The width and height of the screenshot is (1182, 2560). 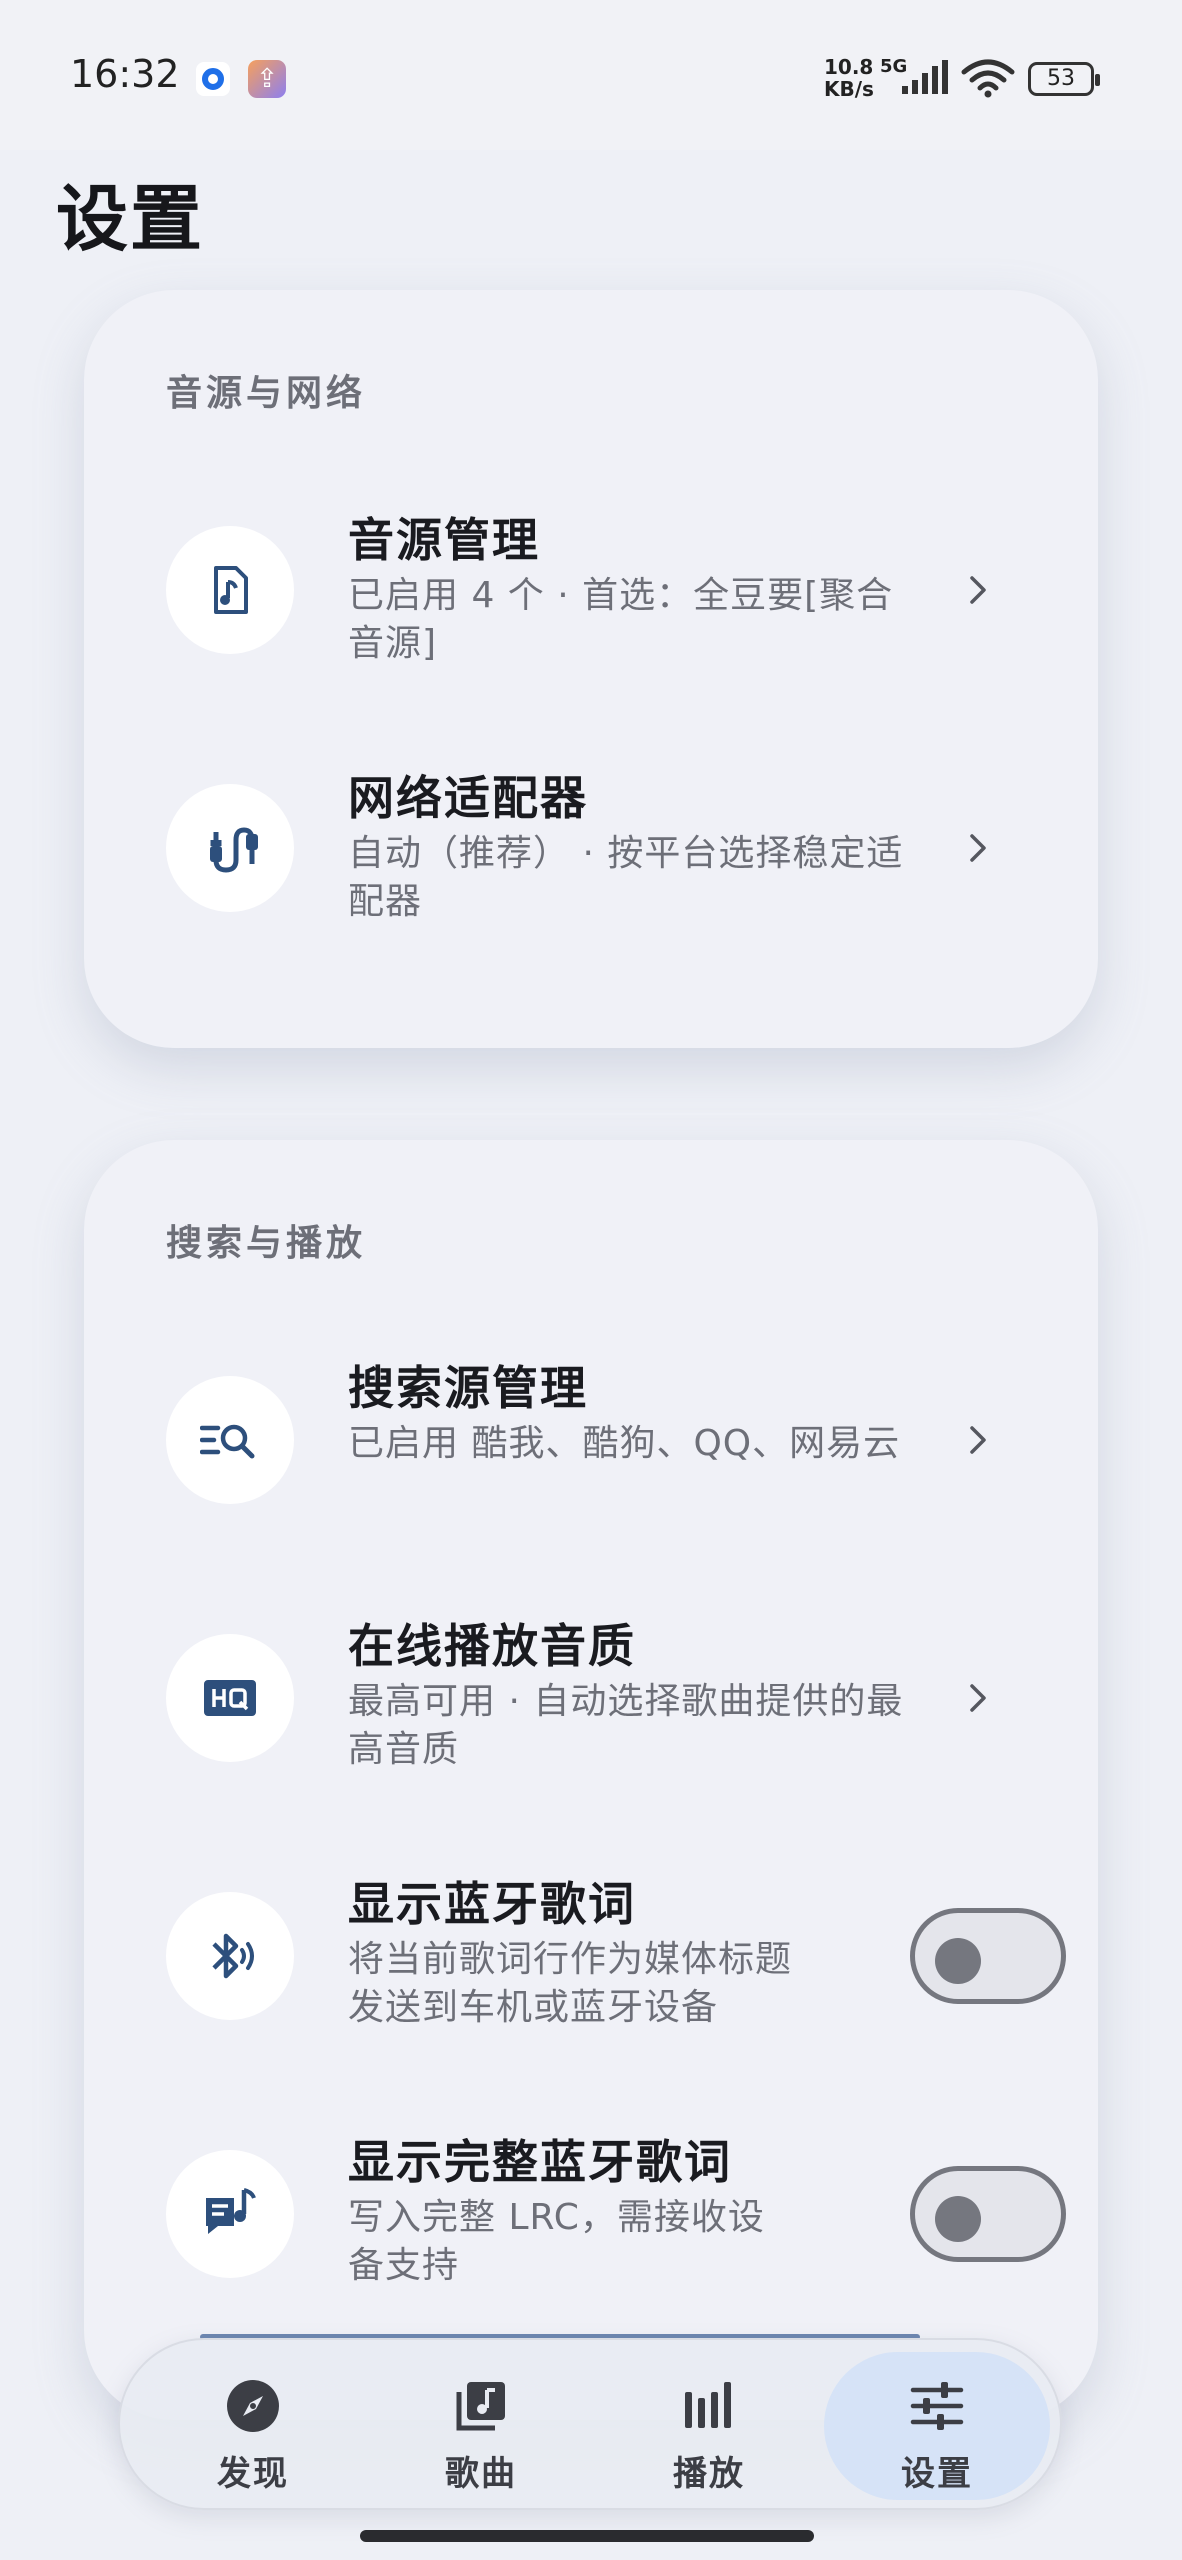 I want to click on item-description: 最高可用 · 自动选择歌曲提供的最高音质, so click(x=626, y=1725).